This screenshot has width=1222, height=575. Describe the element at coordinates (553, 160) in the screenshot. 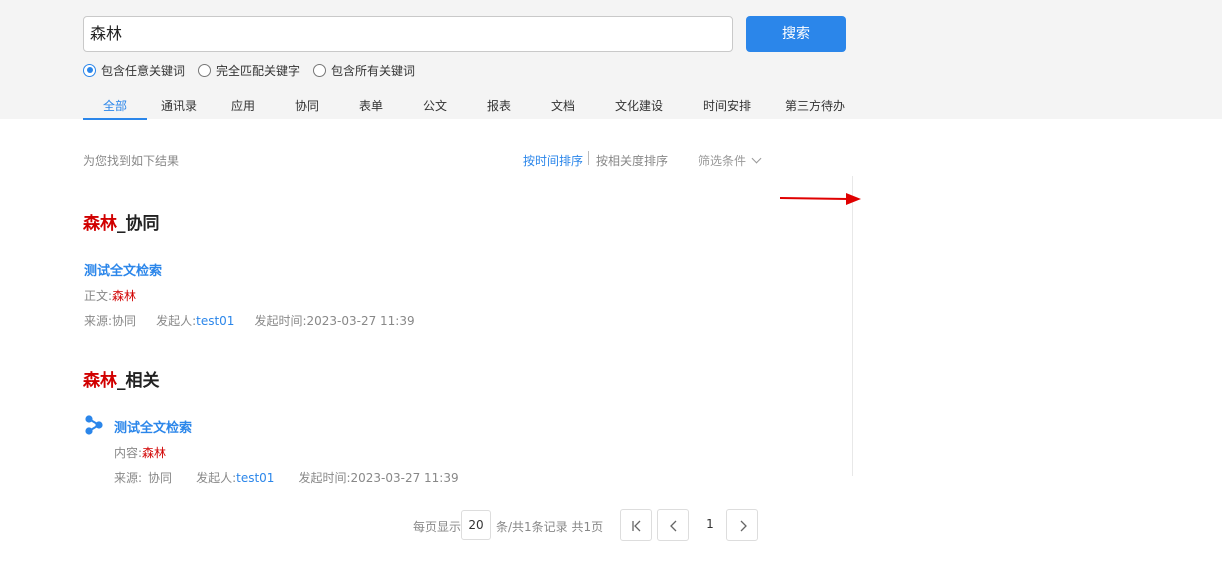

I see `sort-by-time-link: 按时间排序` at that location.